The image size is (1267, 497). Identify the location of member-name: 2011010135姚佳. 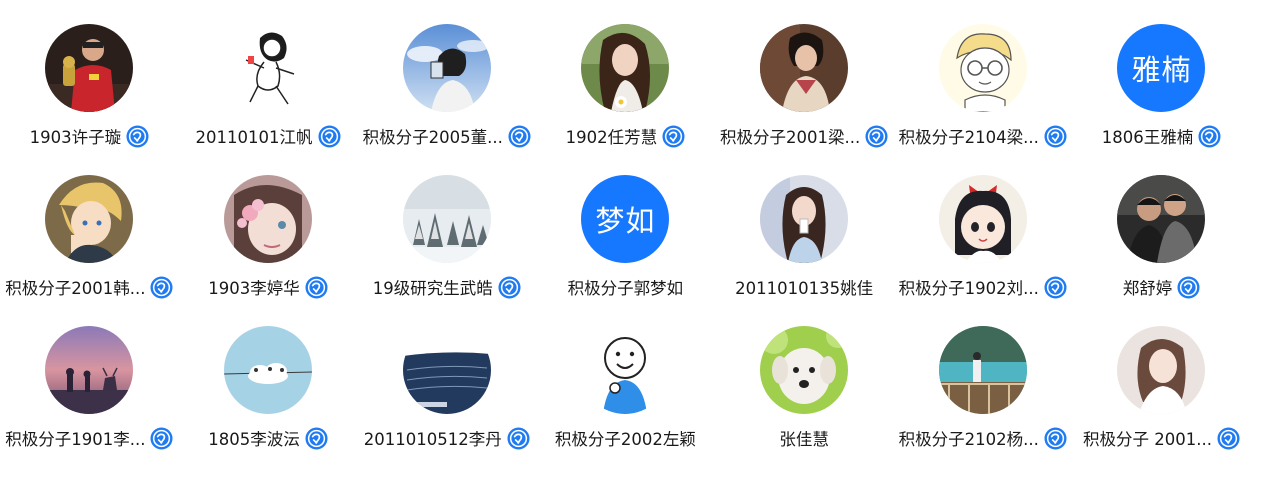
(804, 288).